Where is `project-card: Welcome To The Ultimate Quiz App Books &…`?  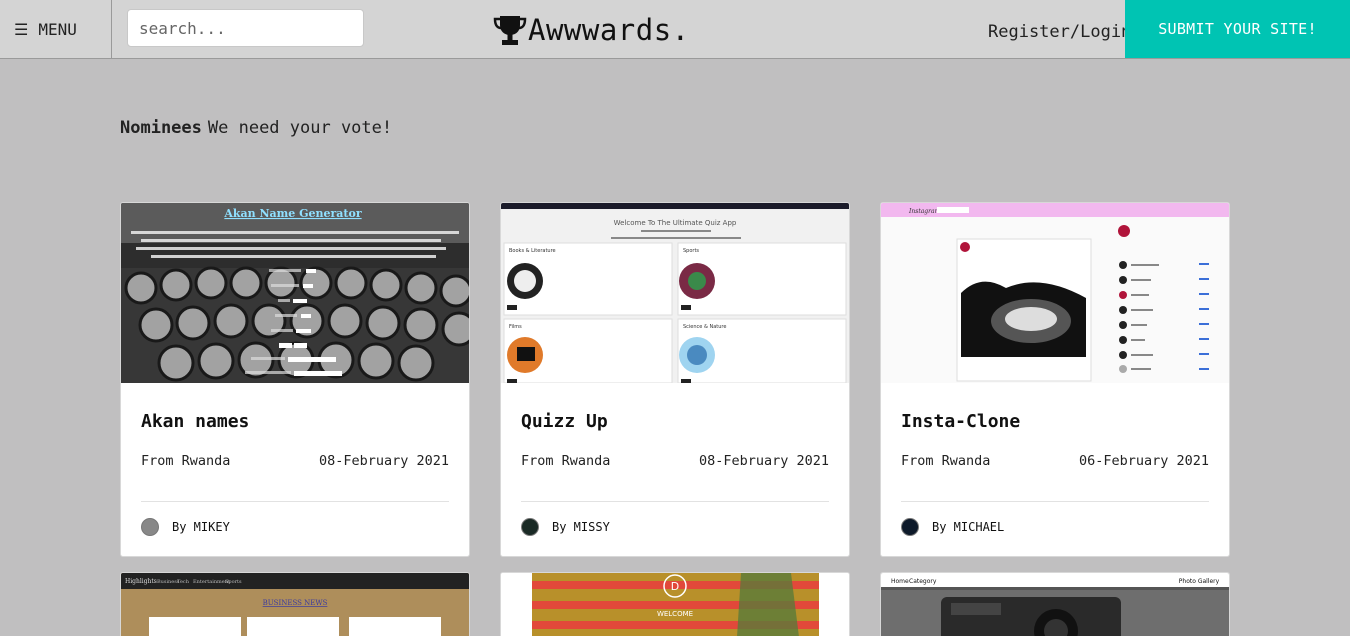 project-card: Welcome To The Ultimate Quiz App Books &… is located at coordinates (675, 379).